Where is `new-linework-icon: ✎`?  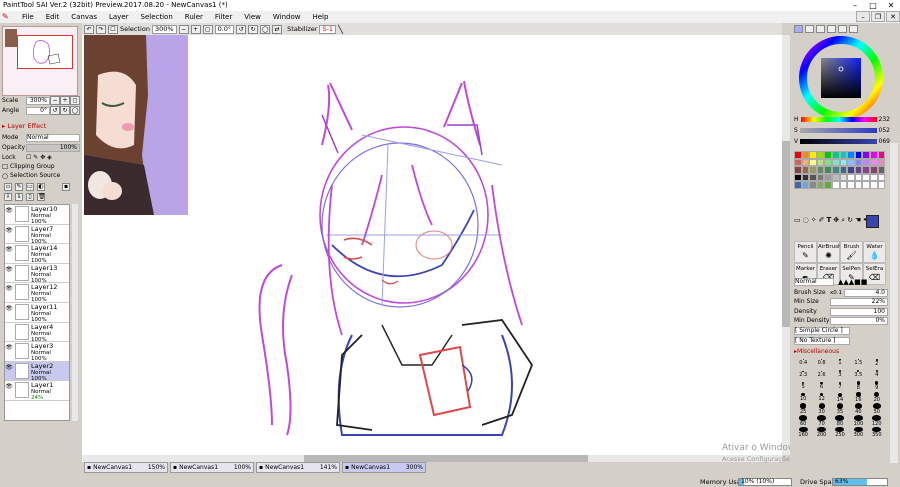
new-linework-icon: ✎ is located at coordinates (19, 187).